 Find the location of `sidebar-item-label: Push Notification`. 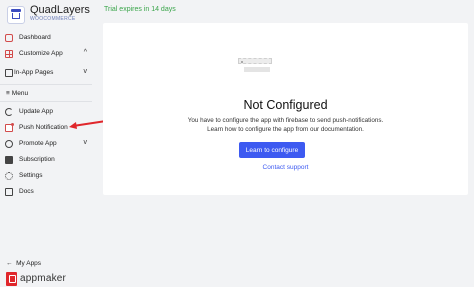

sidebar-item-label: Push Notification is located at coordinates (43, 127).